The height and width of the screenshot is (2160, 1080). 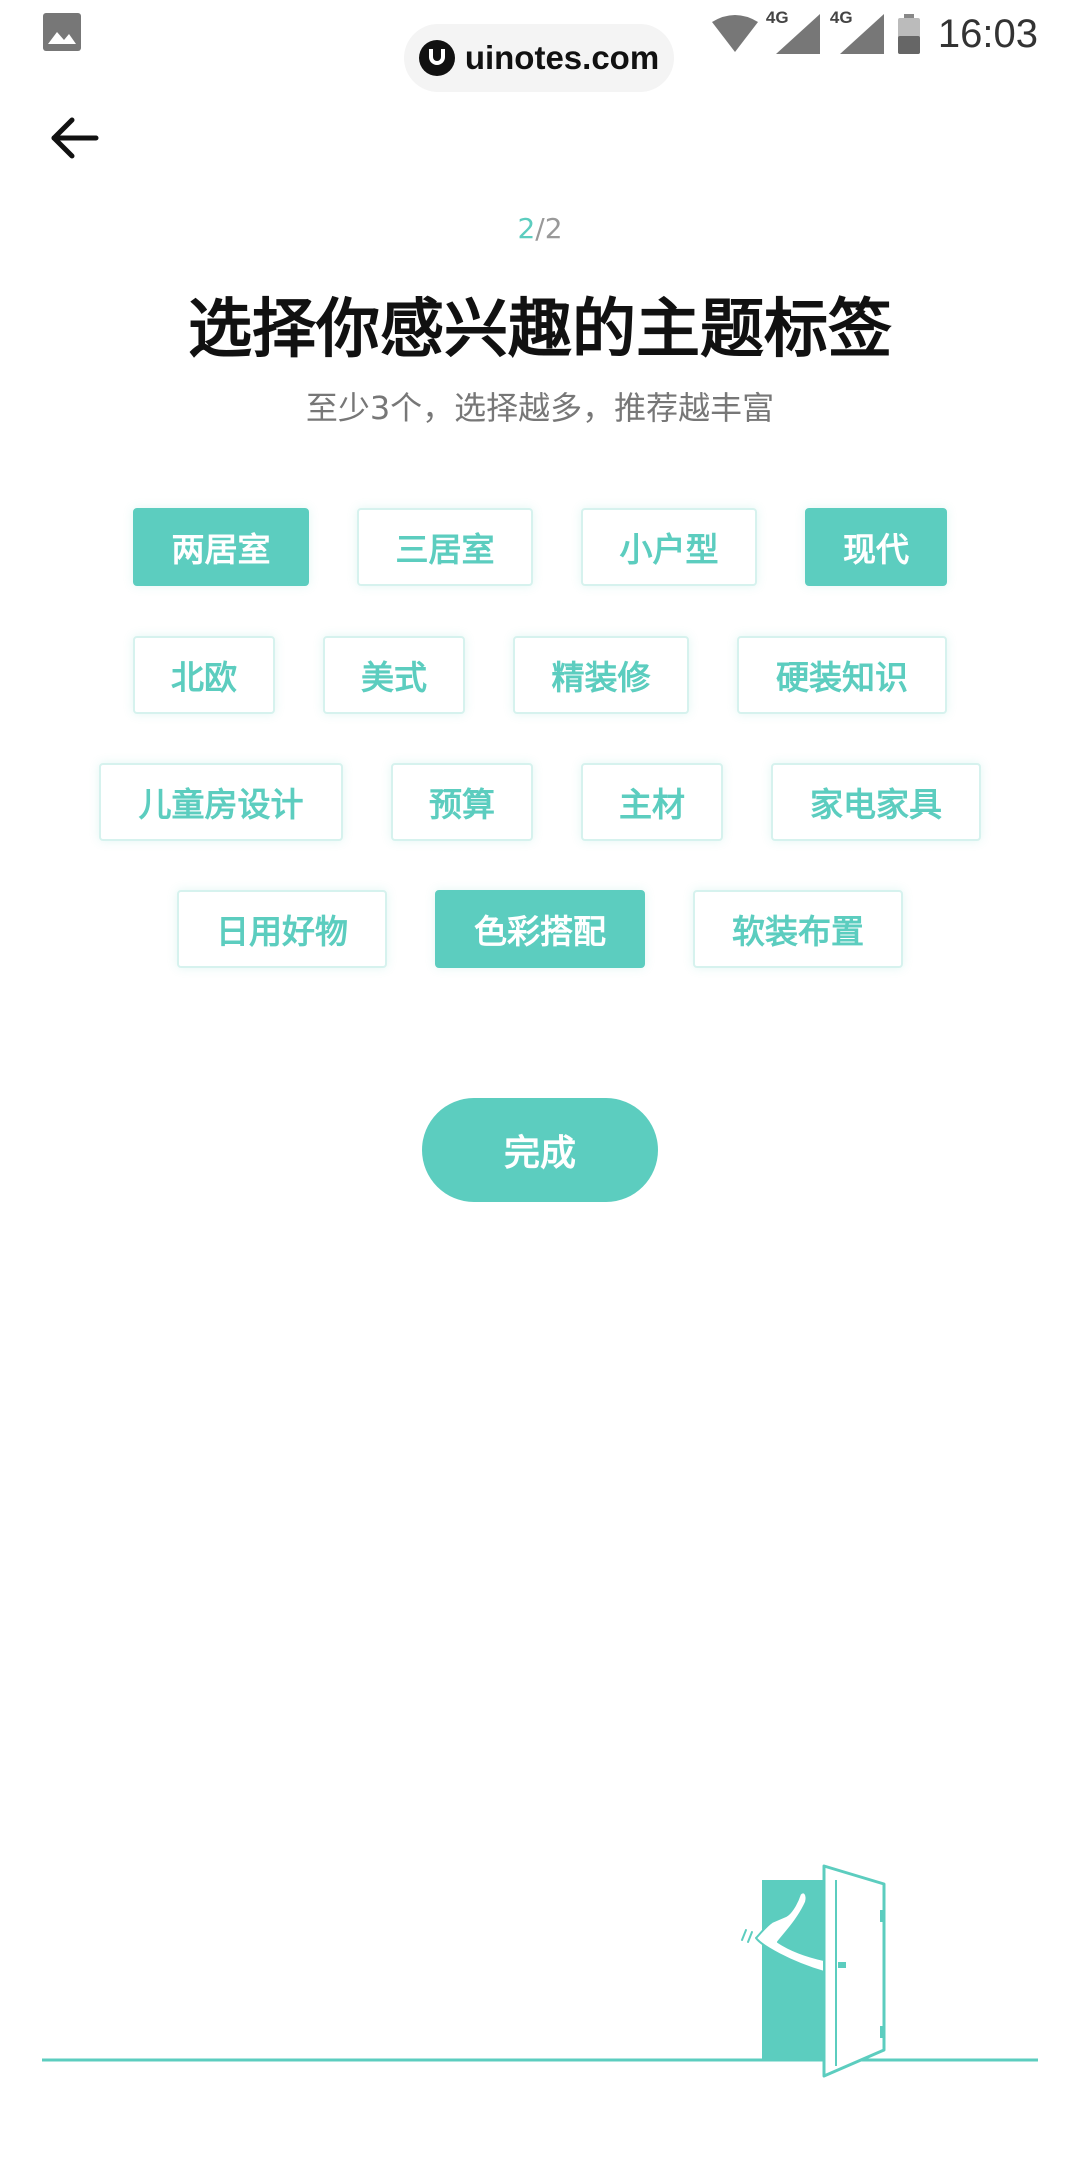 I want to click on page-title: 选择你感兴趣的主题标签, so click(x=540, y=330).